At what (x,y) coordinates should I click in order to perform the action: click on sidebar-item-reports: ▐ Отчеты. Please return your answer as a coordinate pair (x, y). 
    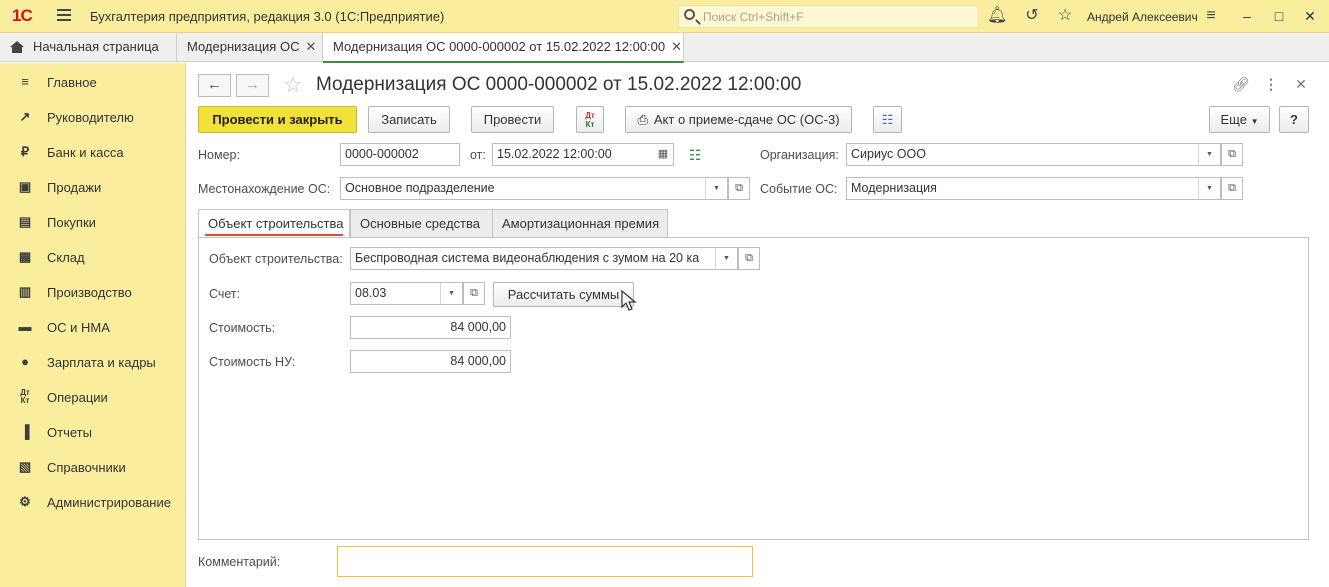
    Looking at the image, I should click on (92, 432).